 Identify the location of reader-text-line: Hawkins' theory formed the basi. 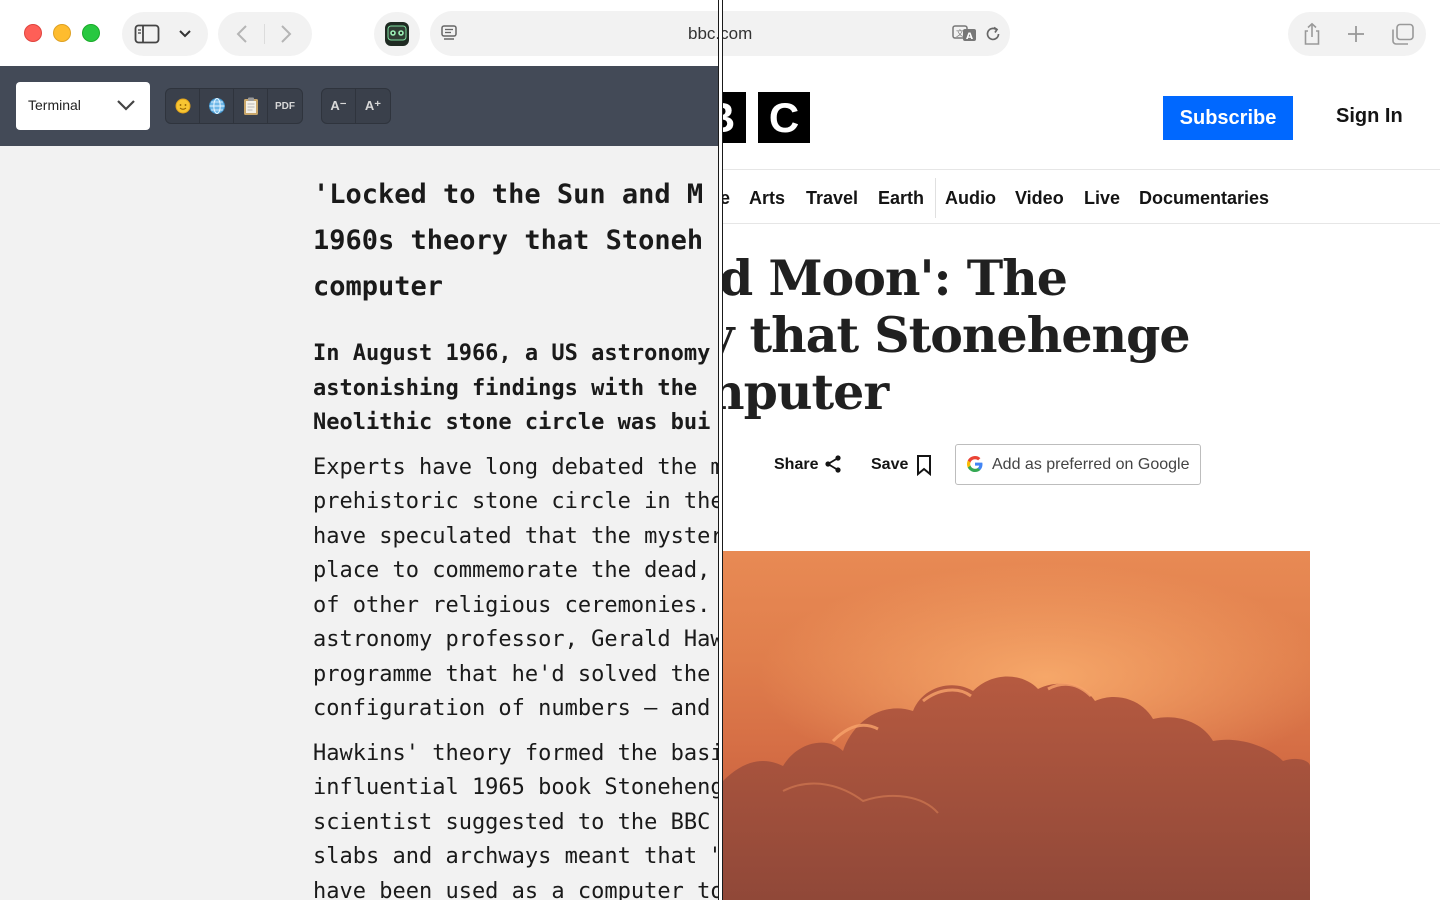
(516, 753).